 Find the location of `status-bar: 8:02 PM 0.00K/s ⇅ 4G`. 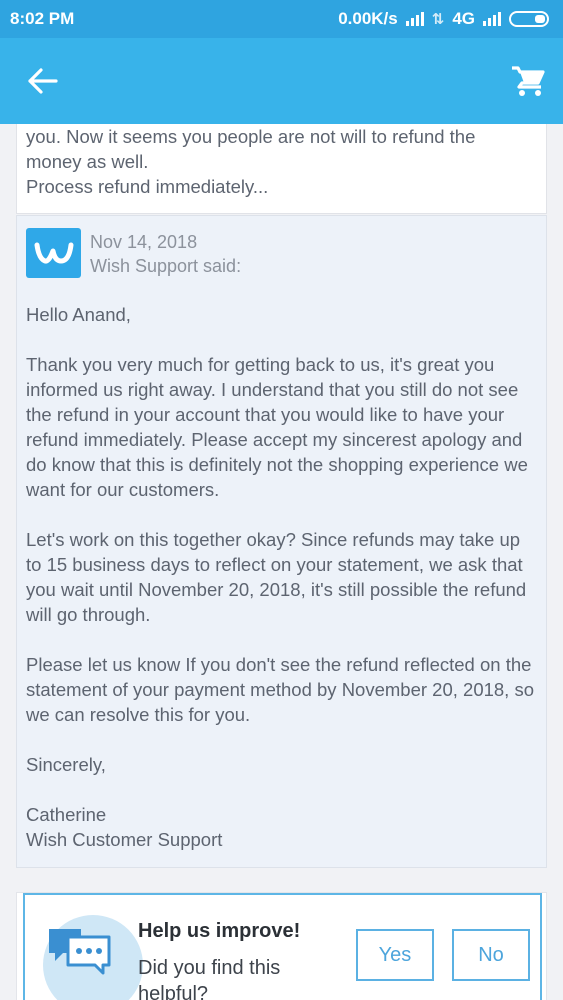

status-bar: 8:02 PM 0.00K/s ⇅ 4G is located at coordinates (281, 19).